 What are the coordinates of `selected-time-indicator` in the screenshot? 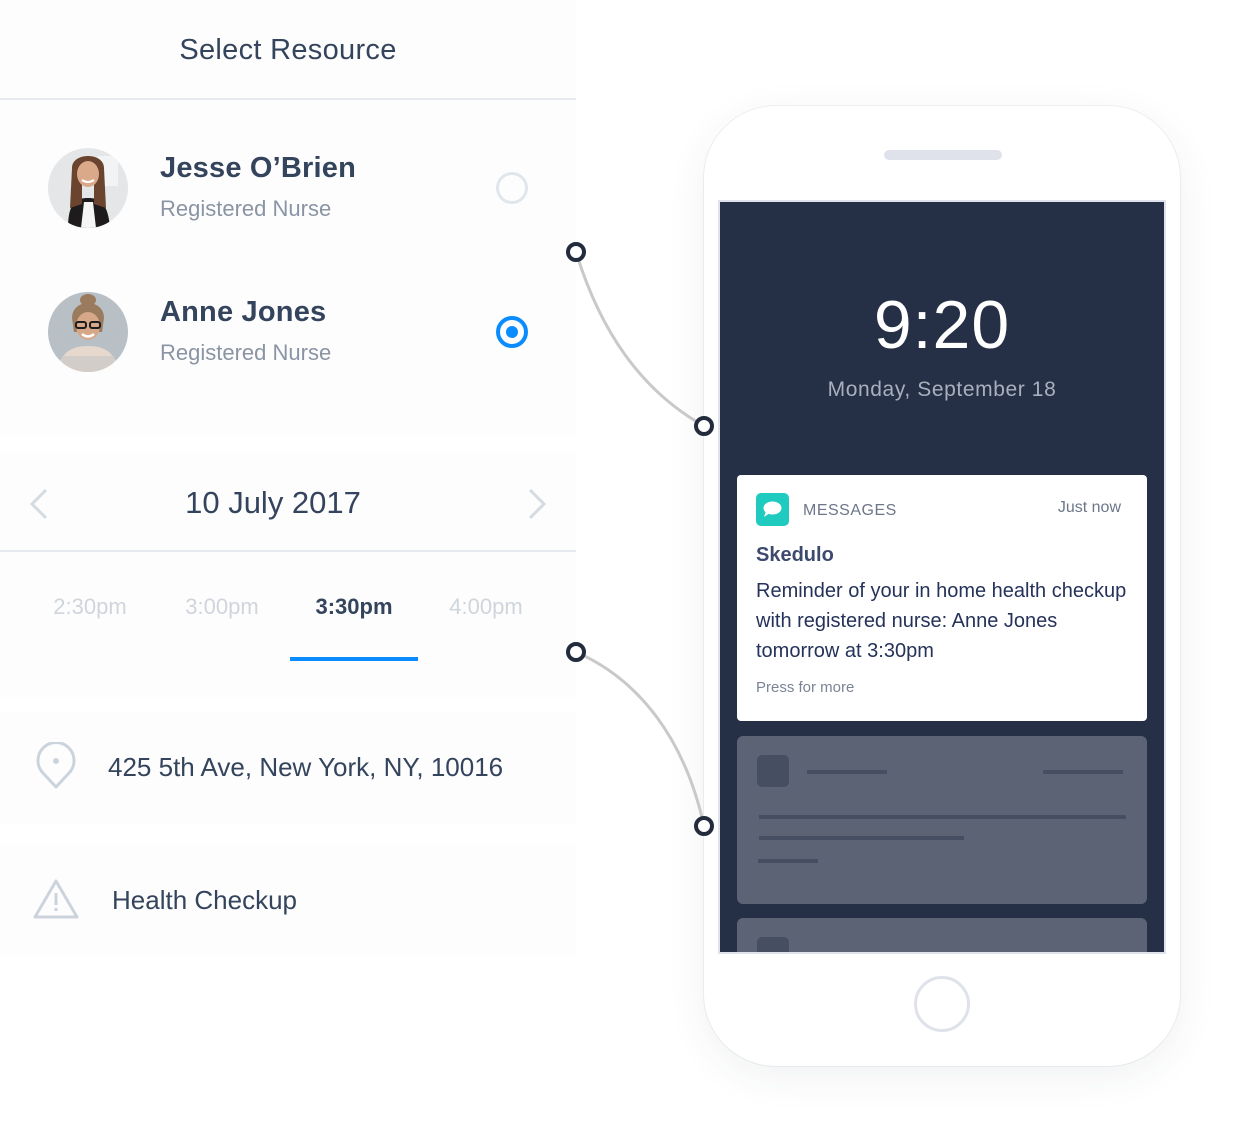 It's located at (354, 659).